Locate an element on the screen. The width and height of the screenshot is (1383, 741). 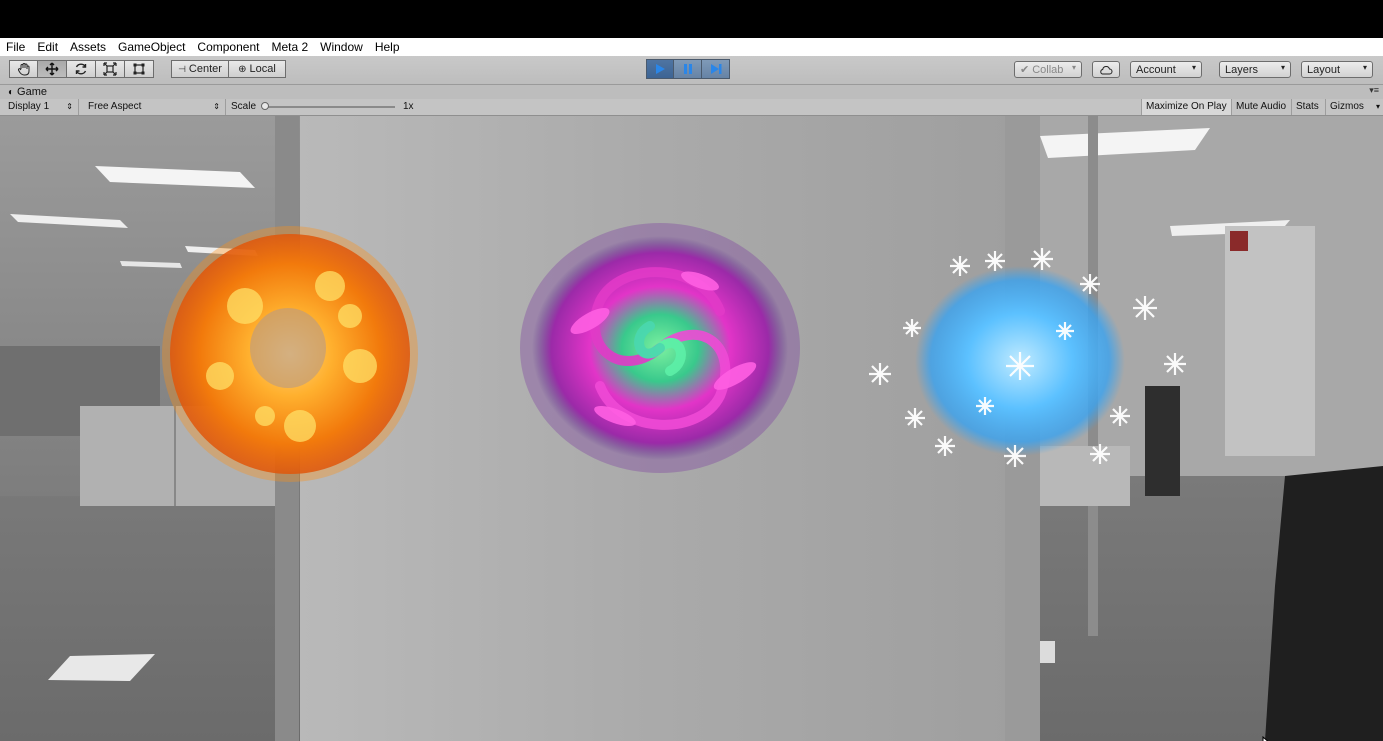
display-label: Display 1 is located at coordinates (29, 106).